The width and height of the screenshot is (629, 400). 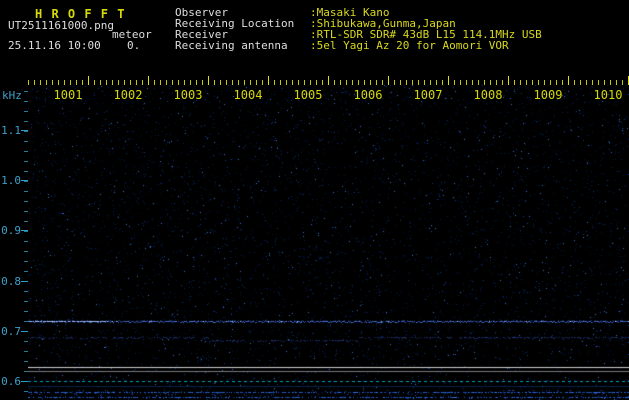 What do you see at coordinates (11, 281) in the screenshot?
I see `y-axis-label: 0.8` at bounding box center [11, 281].